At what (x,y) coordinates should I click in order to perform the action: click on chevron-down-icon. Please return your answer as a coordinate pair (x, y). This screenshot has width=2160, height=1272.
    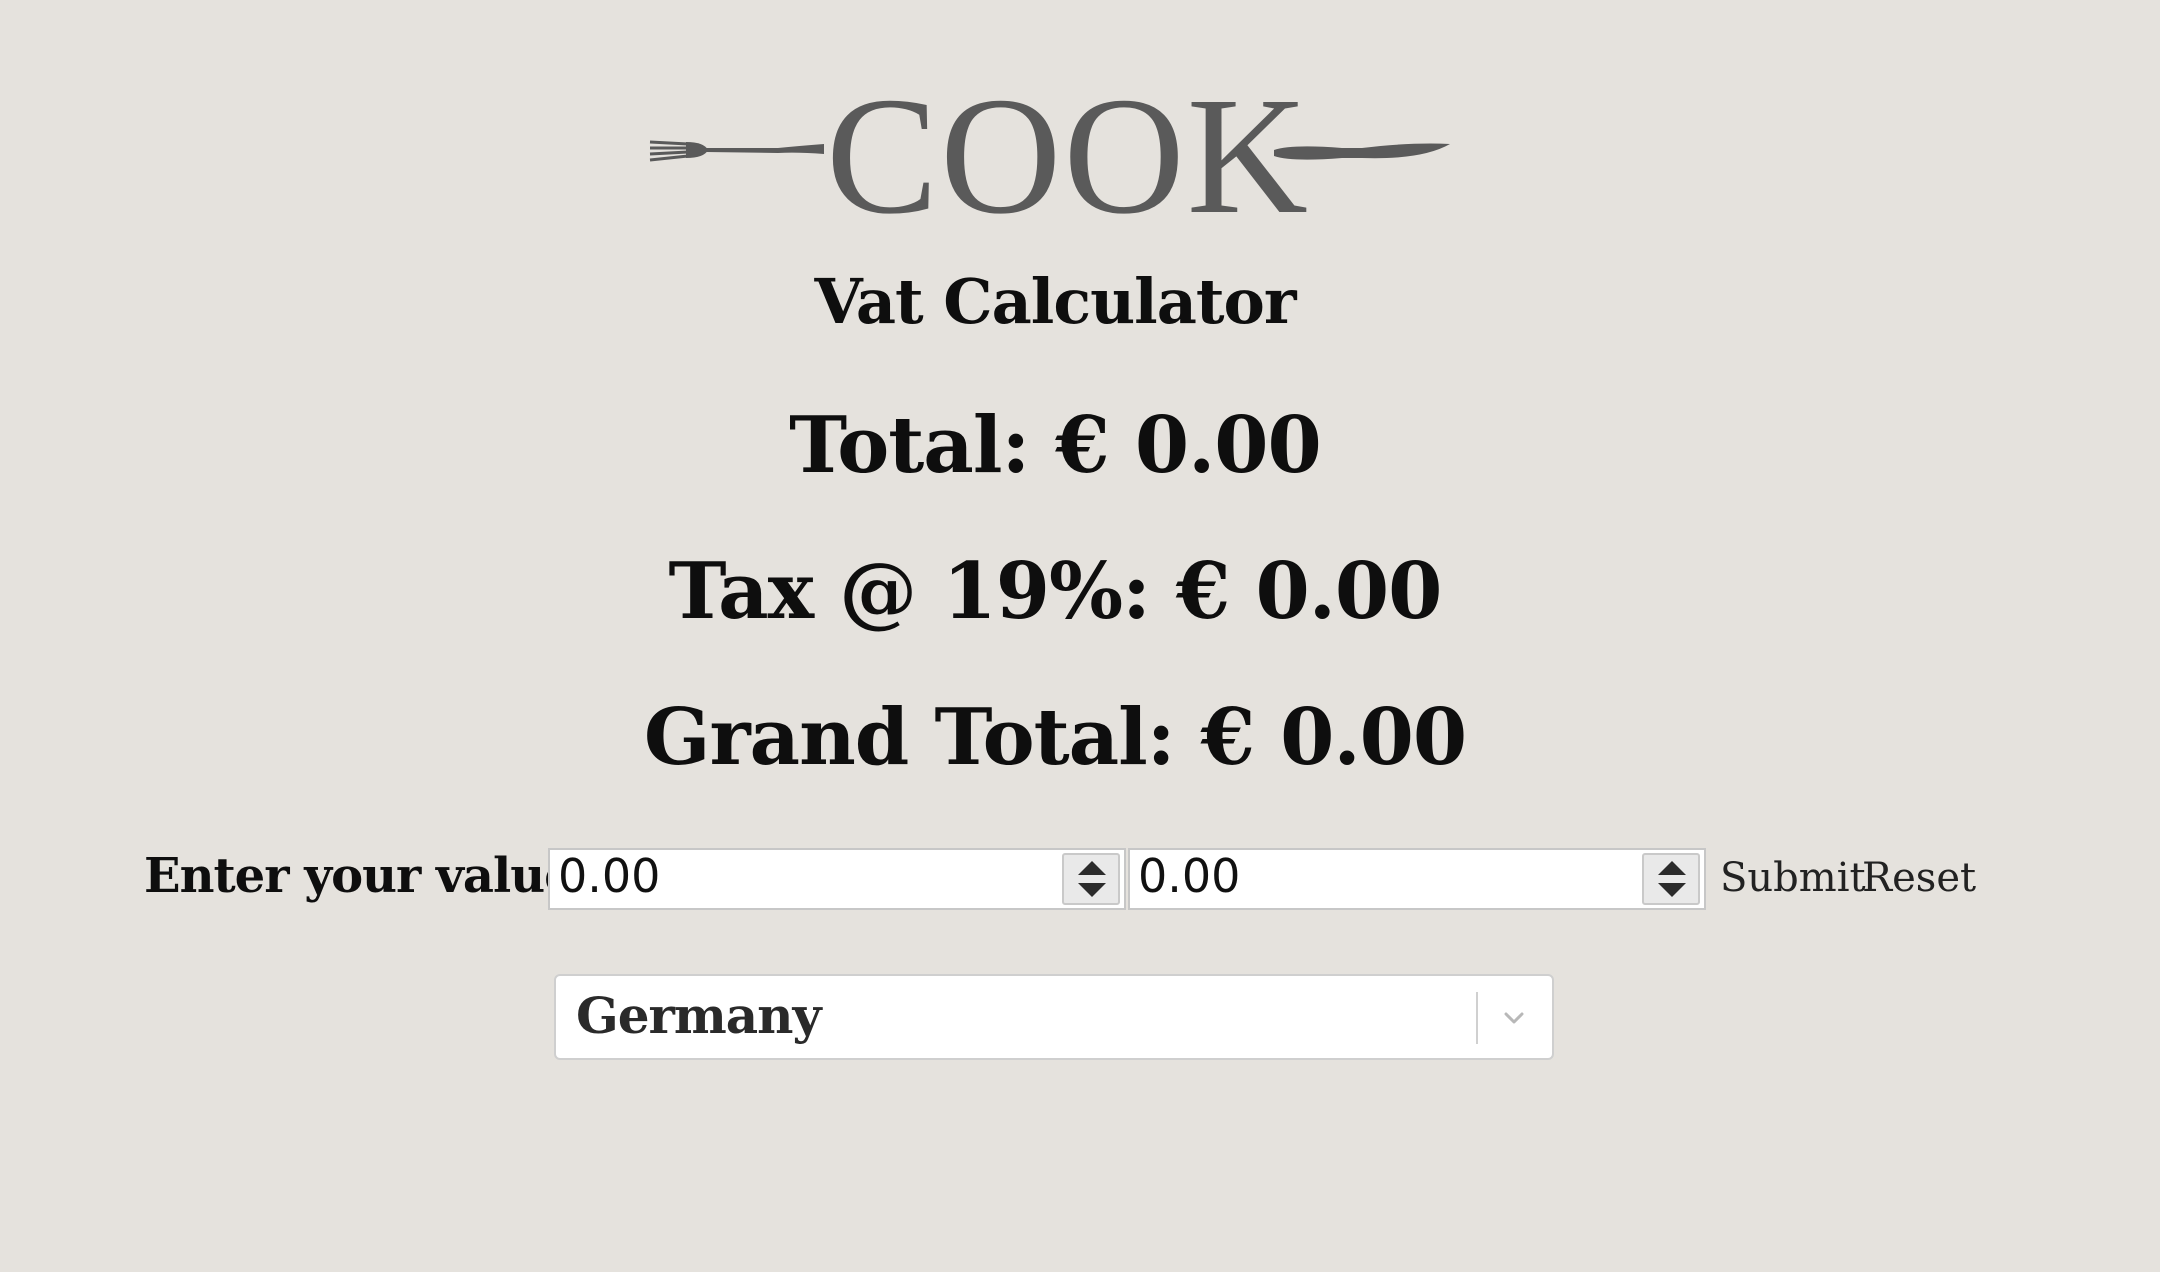
    Looking at the image, I should click on (1514, 1018).